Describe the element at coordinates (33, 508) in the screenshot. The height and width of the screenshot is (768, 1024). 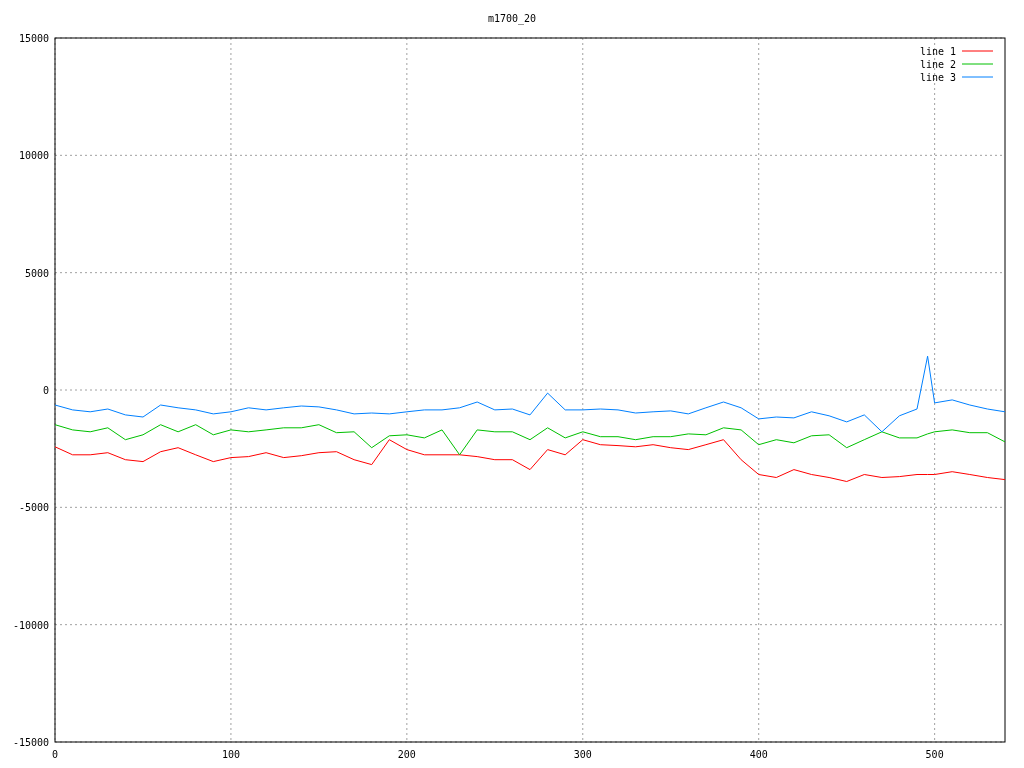
I see `y-tick-label: -5000` at that location.